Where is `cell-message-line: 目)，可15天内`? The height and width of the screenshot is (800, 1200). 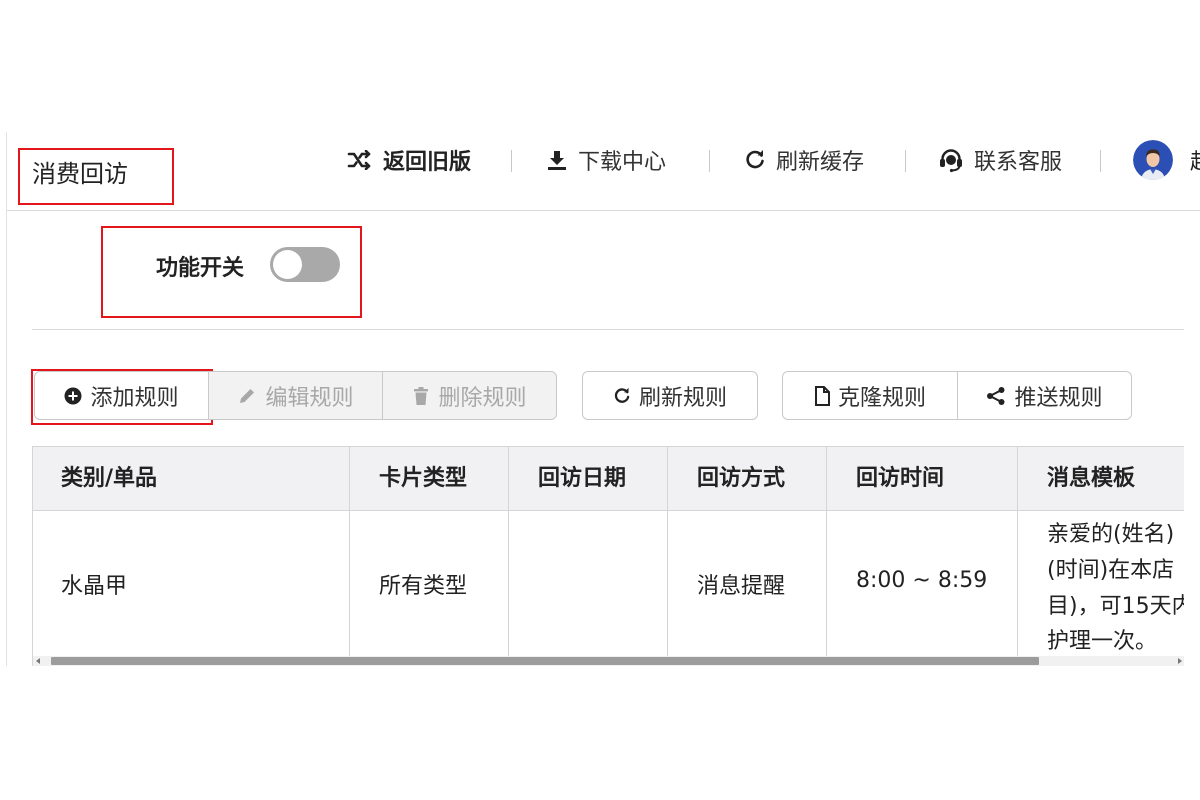 cell-message-line: 目)，可15天内 is located at coordinates (1115, 606).